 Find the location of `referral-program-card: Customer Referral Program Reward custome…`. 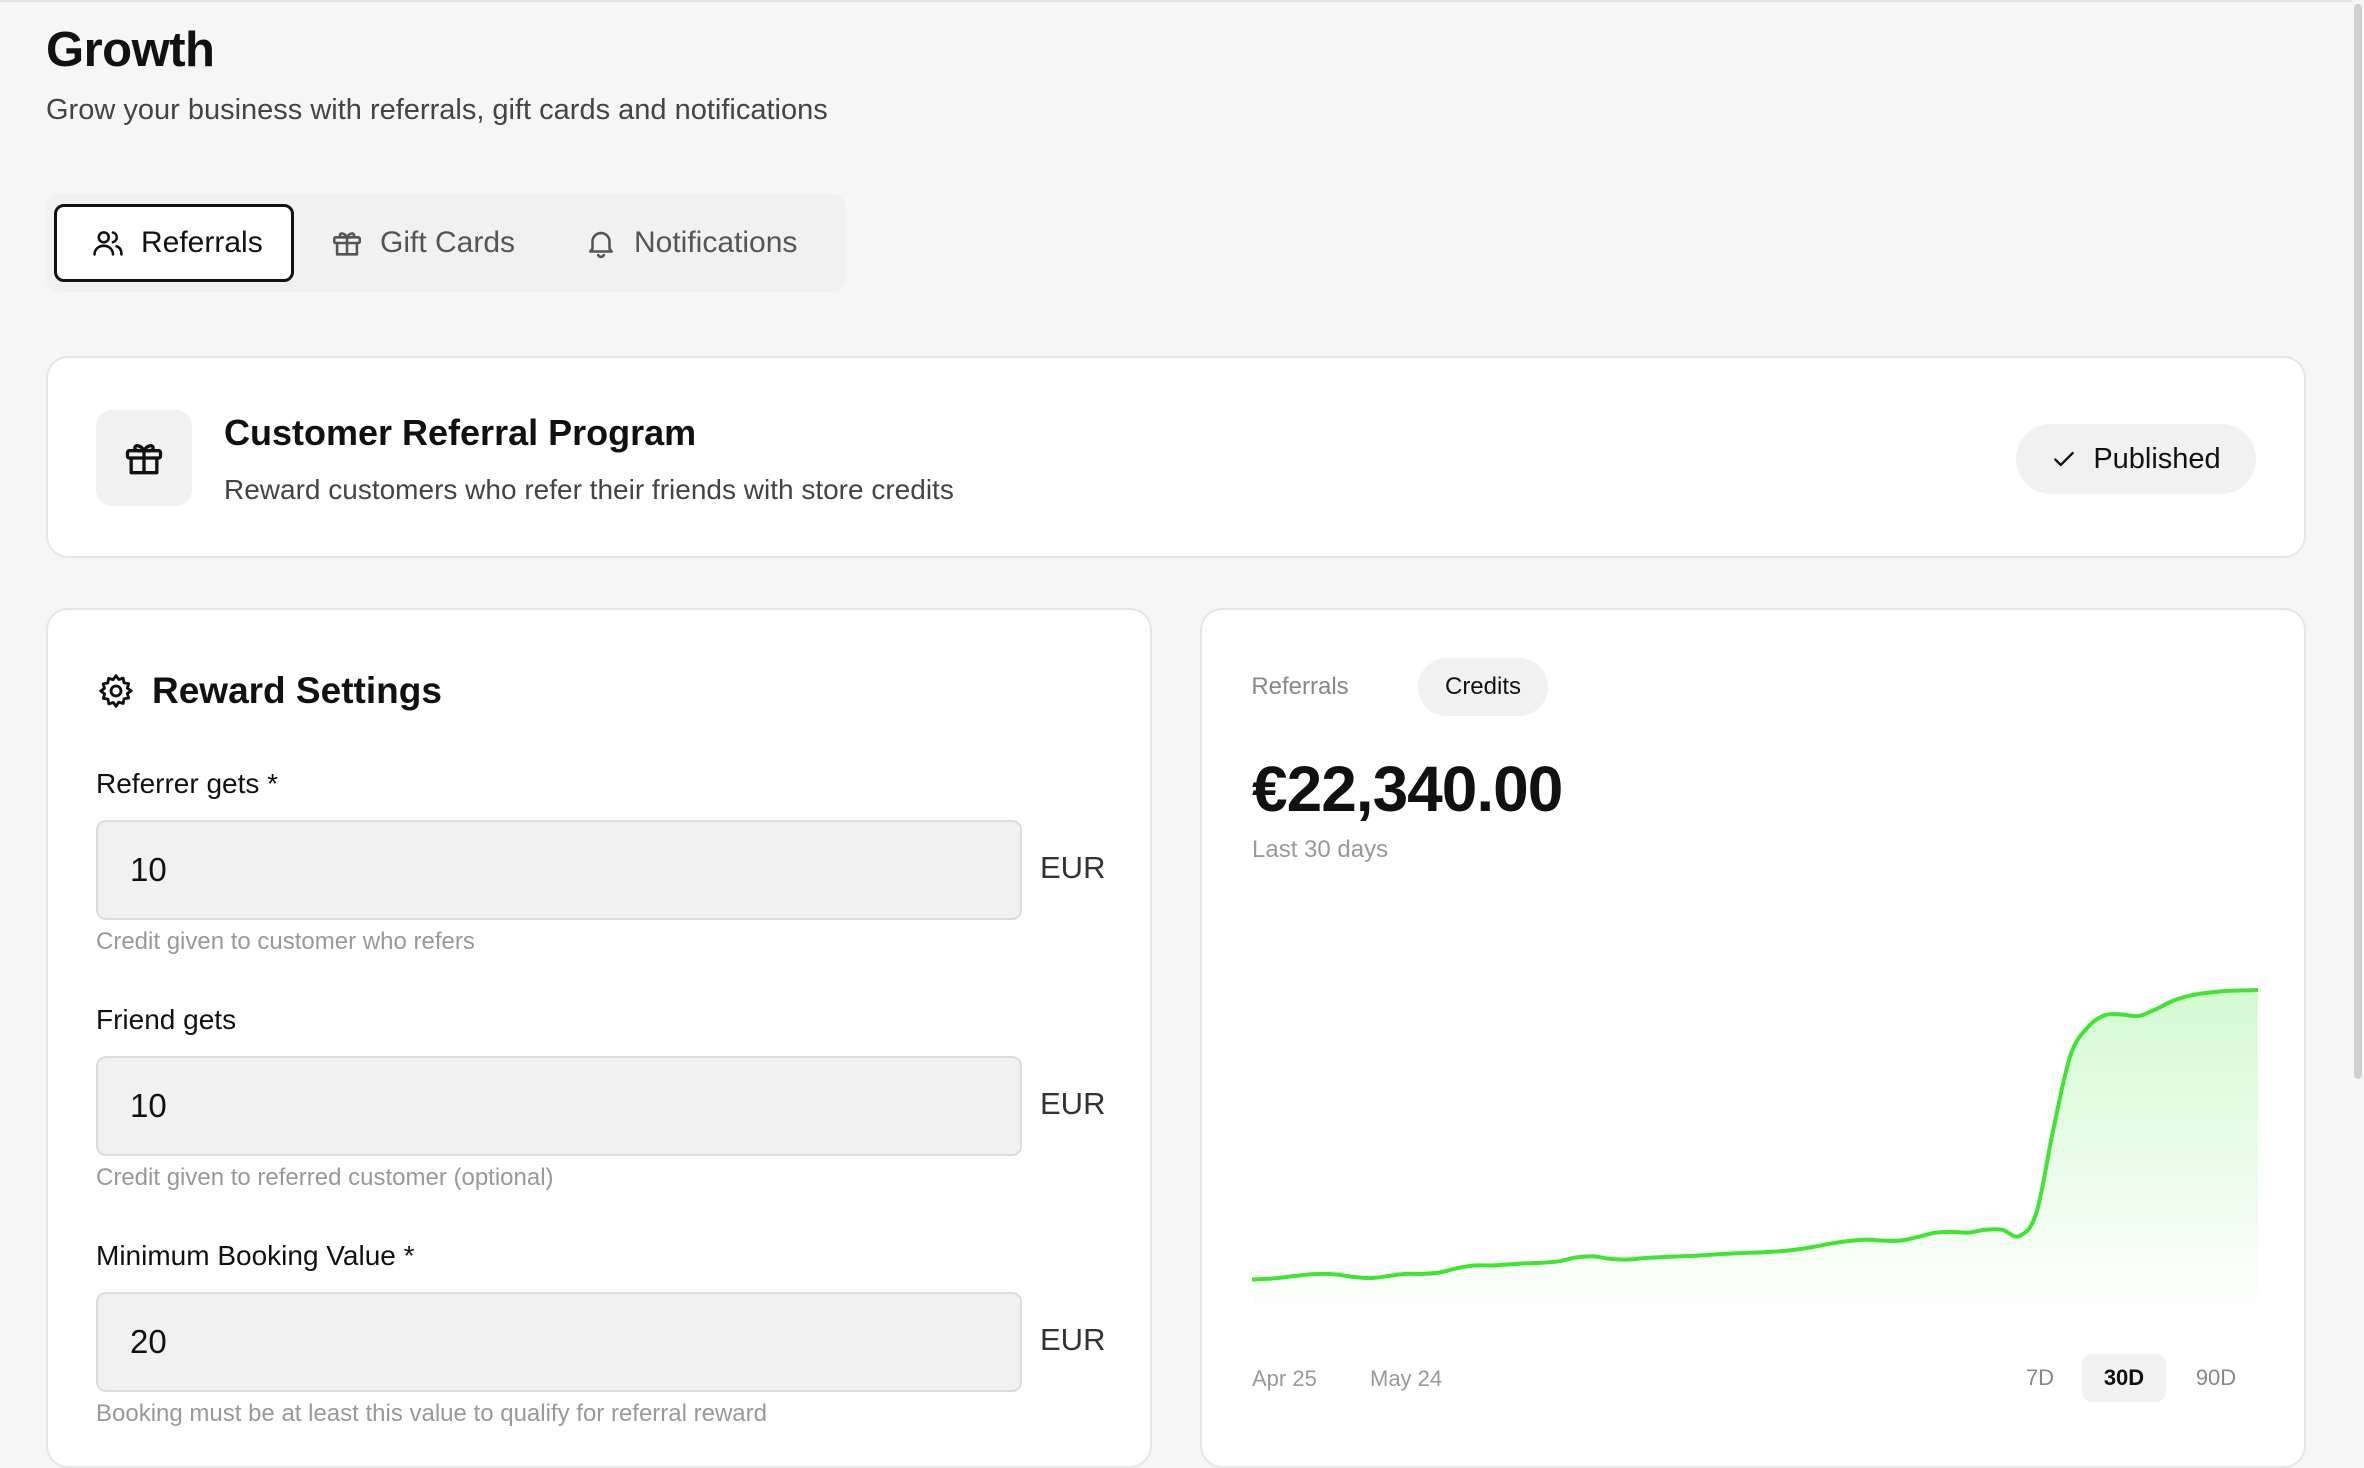

referral-program-card: Customer Referral Program Reward custome… is located at coordinates (1176, 457).